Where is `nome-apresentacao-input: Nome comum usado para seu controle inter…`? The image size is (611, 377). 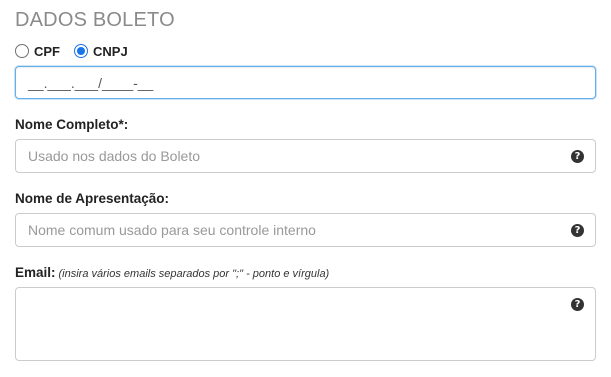
nome-apresentacao-input: Nome comum usado para seu controle inter… is located at coordinates (305, 230).